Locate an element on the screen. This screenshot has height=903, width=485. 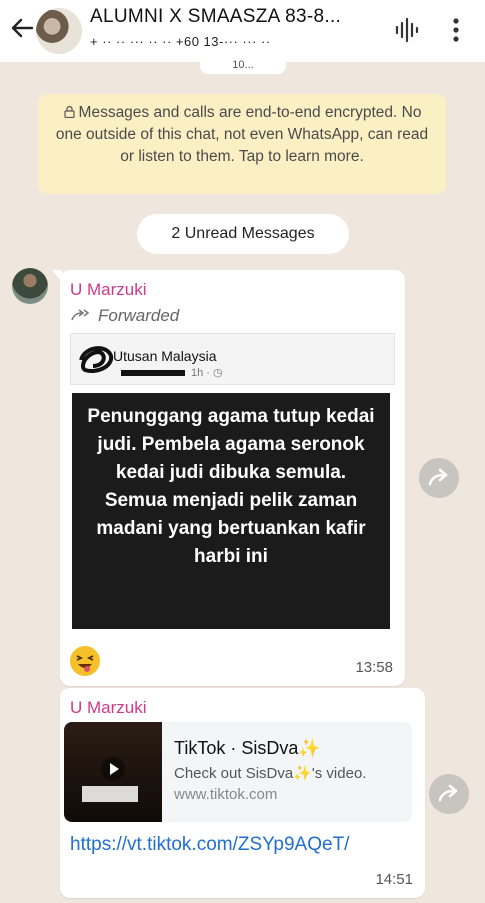
more-options-icon is located at coordinates (456, 30).